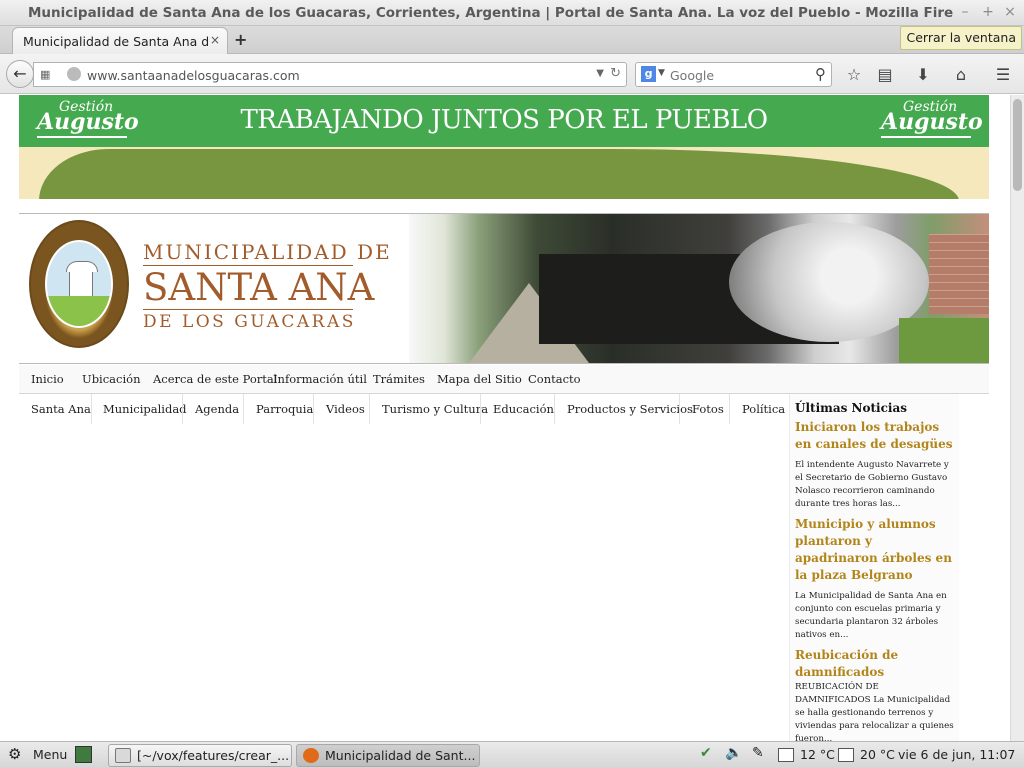 This screenshot has height=768, width=1024. I want to click on back-button: ←, so click(20, 74).